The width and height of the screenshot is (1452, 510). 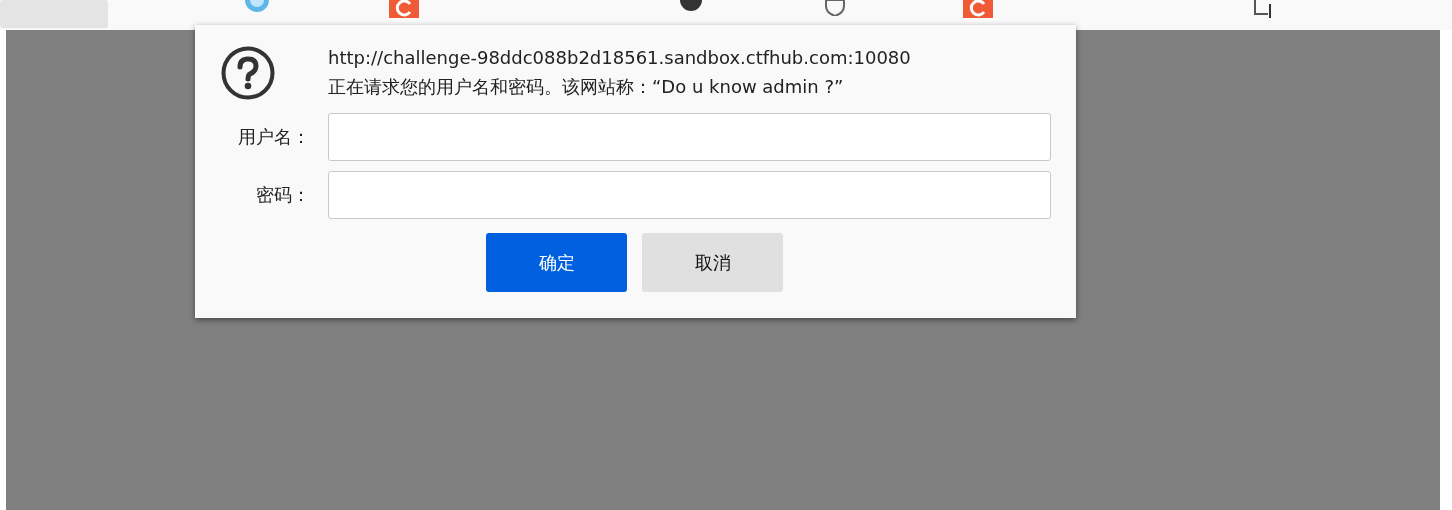 I want to click on auth-message: 正在请求您的用户名和密码。该网站称：“Do u know admin ?”, so click(x=586, y=87).